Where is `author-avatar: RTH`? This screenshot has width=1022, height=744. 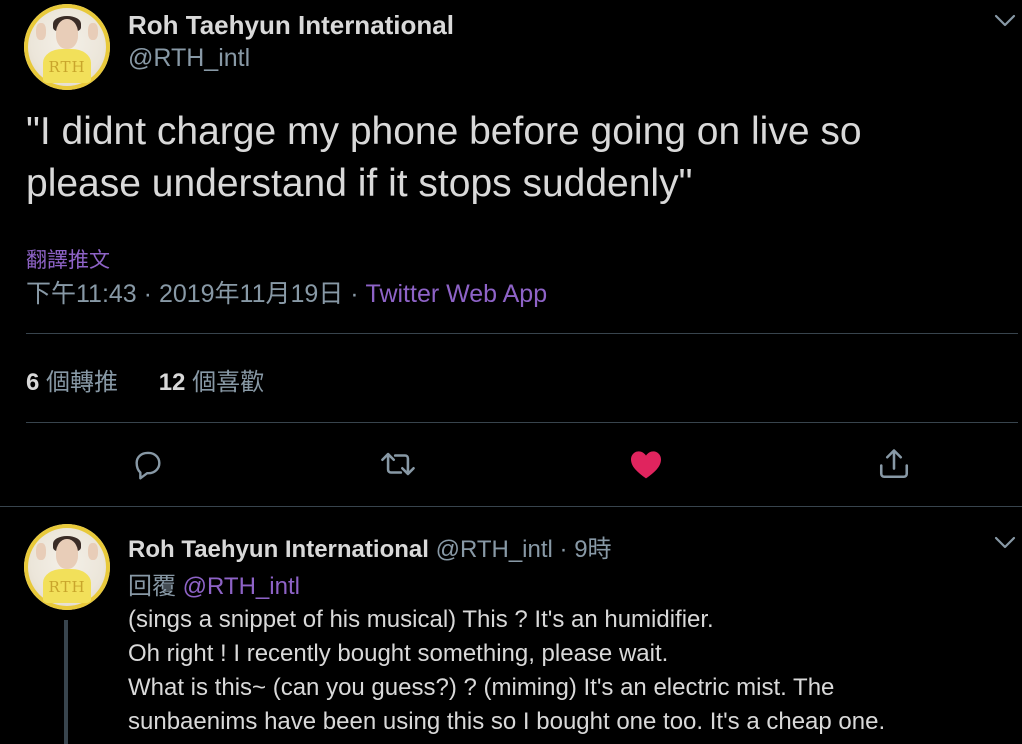
author-avatar: RTH is located at coordinates (67, 47).